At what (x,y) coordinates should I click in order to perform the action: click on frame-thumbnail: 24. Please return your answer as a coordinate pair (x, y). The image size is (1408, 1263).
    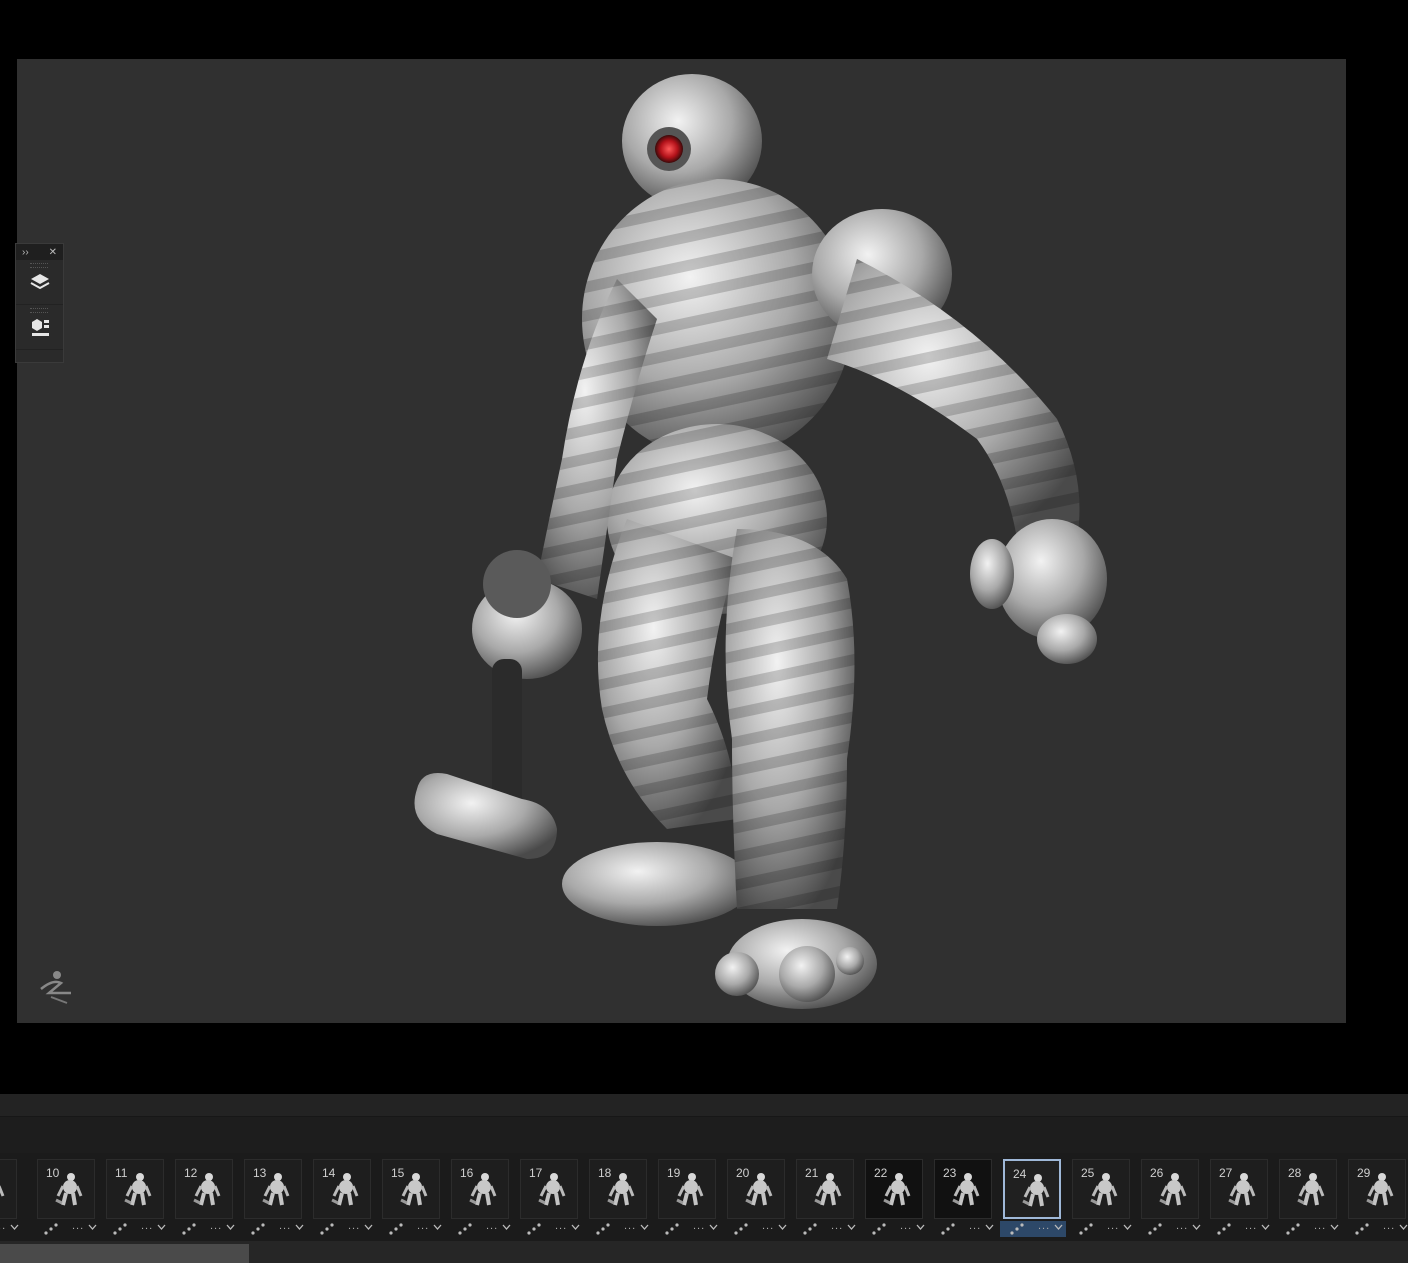
    Looking at the image, I should click on (1032, 1189).